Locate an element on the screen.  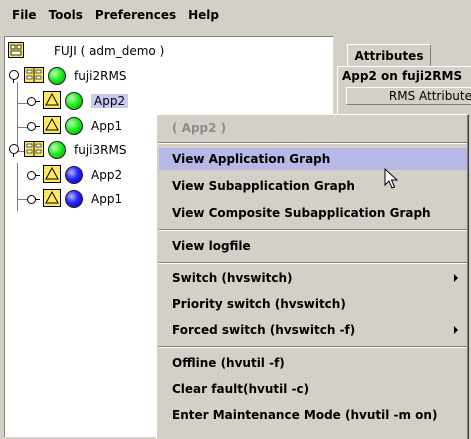
tree-node-fuji2rms-app2: App2 is located at coordinates (78, 101).